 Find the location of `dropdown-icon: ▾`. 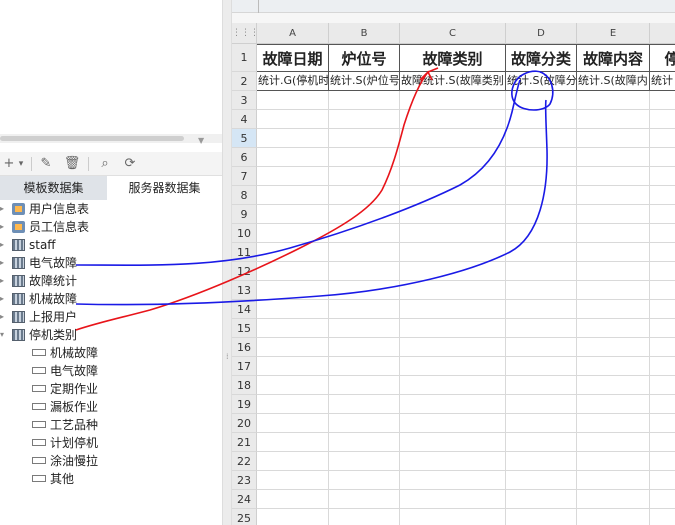

dropdown-icon: ▾ is located at coordinates (21, 164).